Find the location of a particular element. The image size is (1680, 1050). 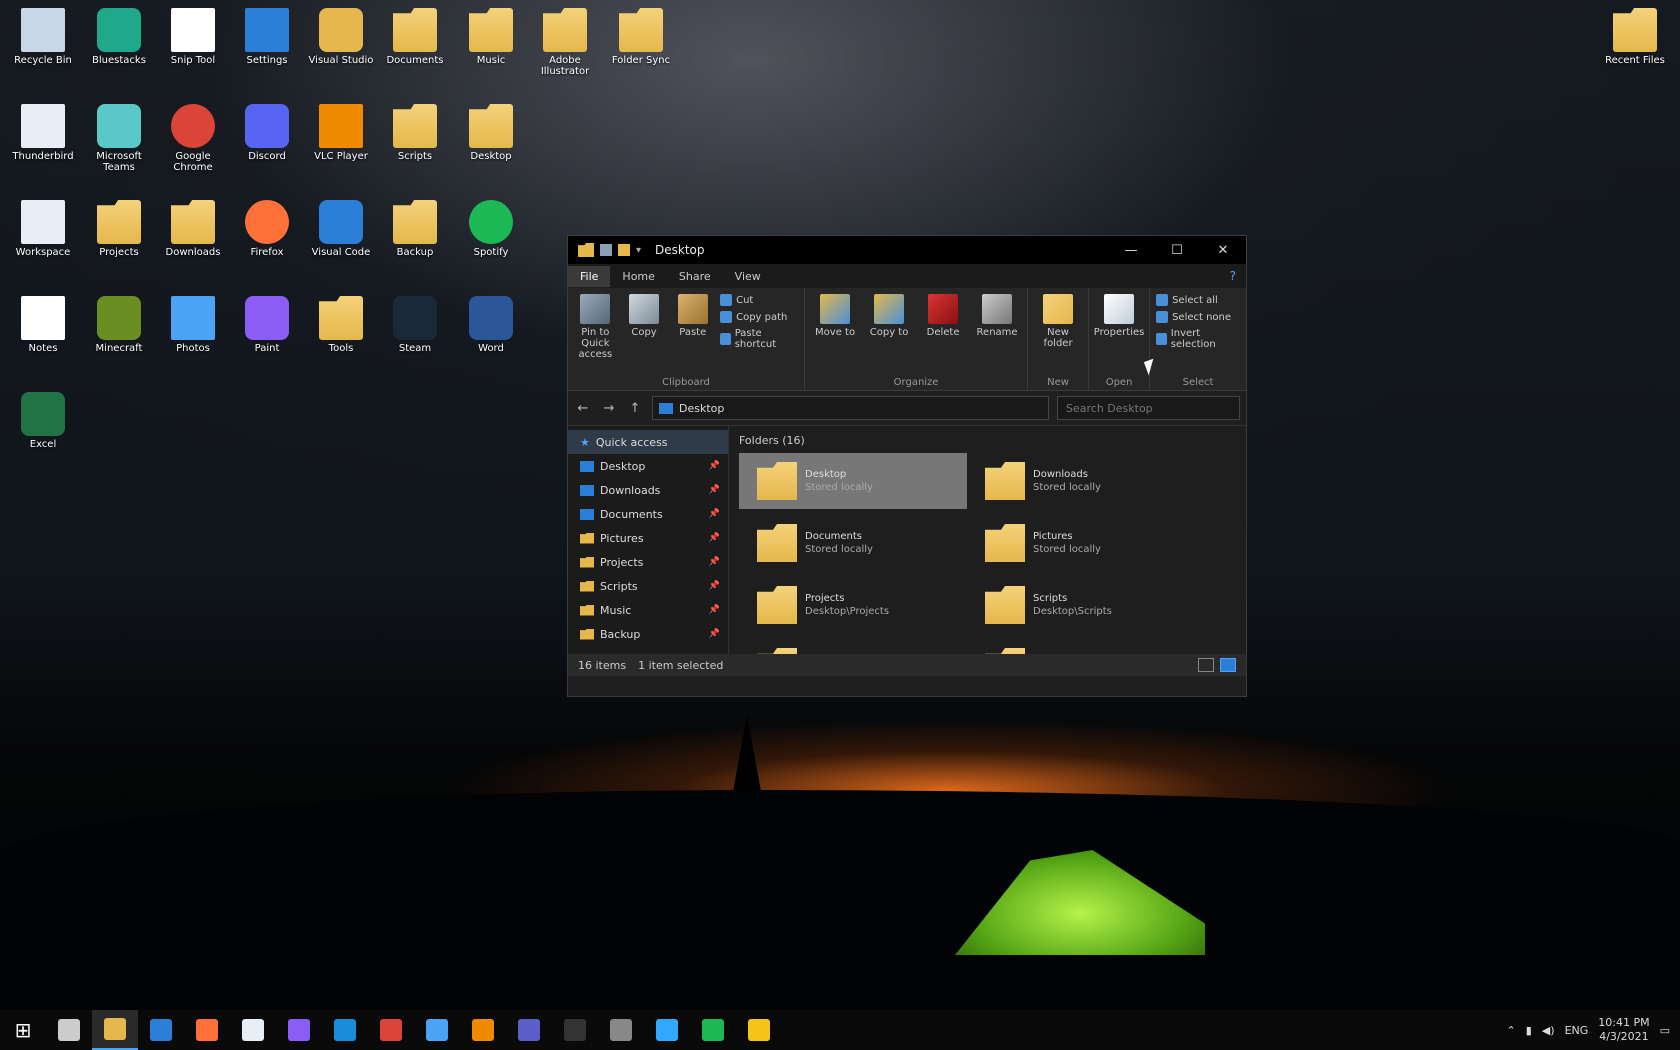

folder-tile: Pictures Stored locally is located at coordinates (1081, 543).